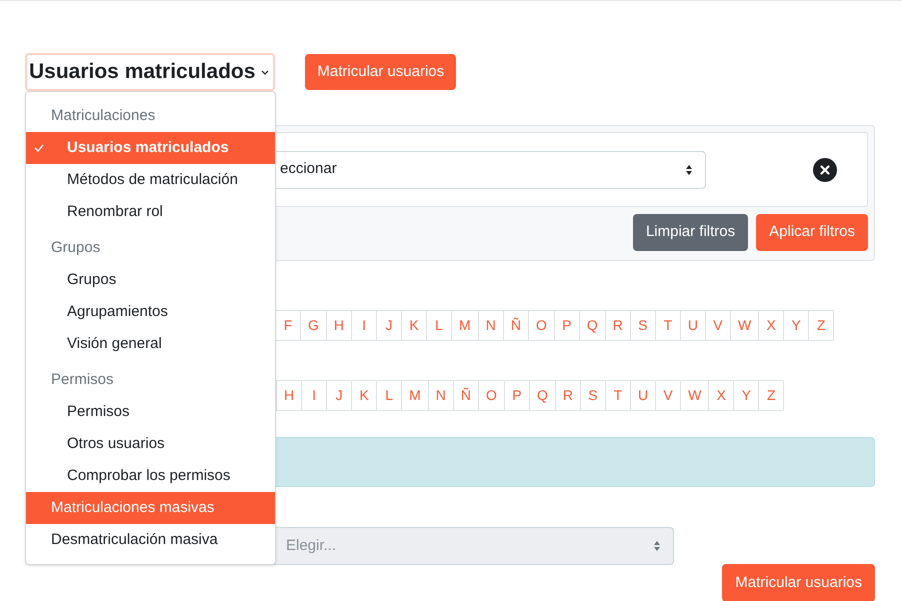 This screenshot has height=601, width=902. Describe the element at coordinates (825, 170) in the screenshot. I see `close-icon` at that location.